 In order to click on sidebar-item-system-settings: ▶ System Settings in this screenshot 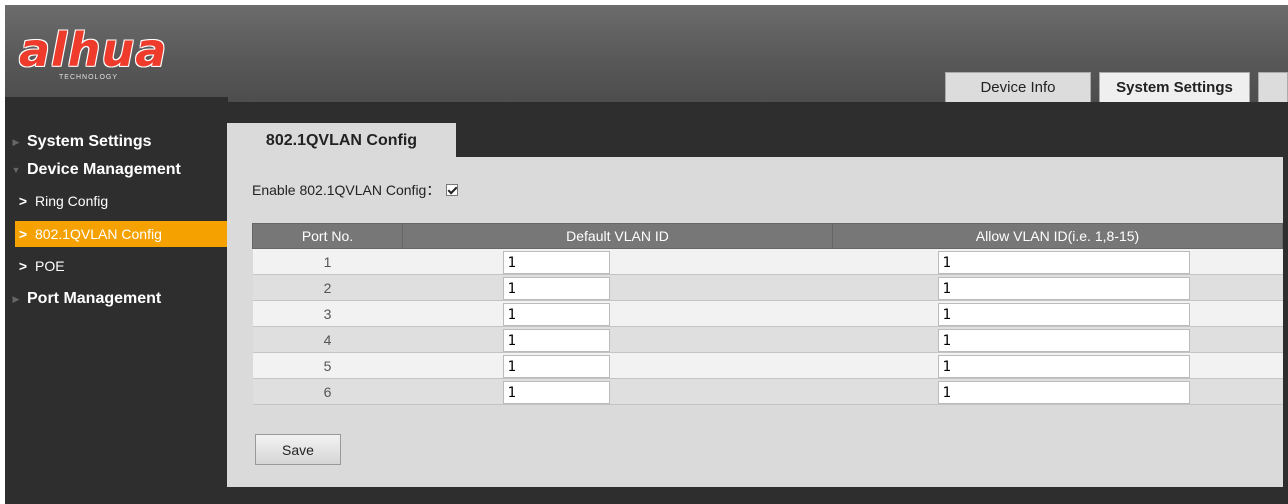, I will do `click(116, 142)`.